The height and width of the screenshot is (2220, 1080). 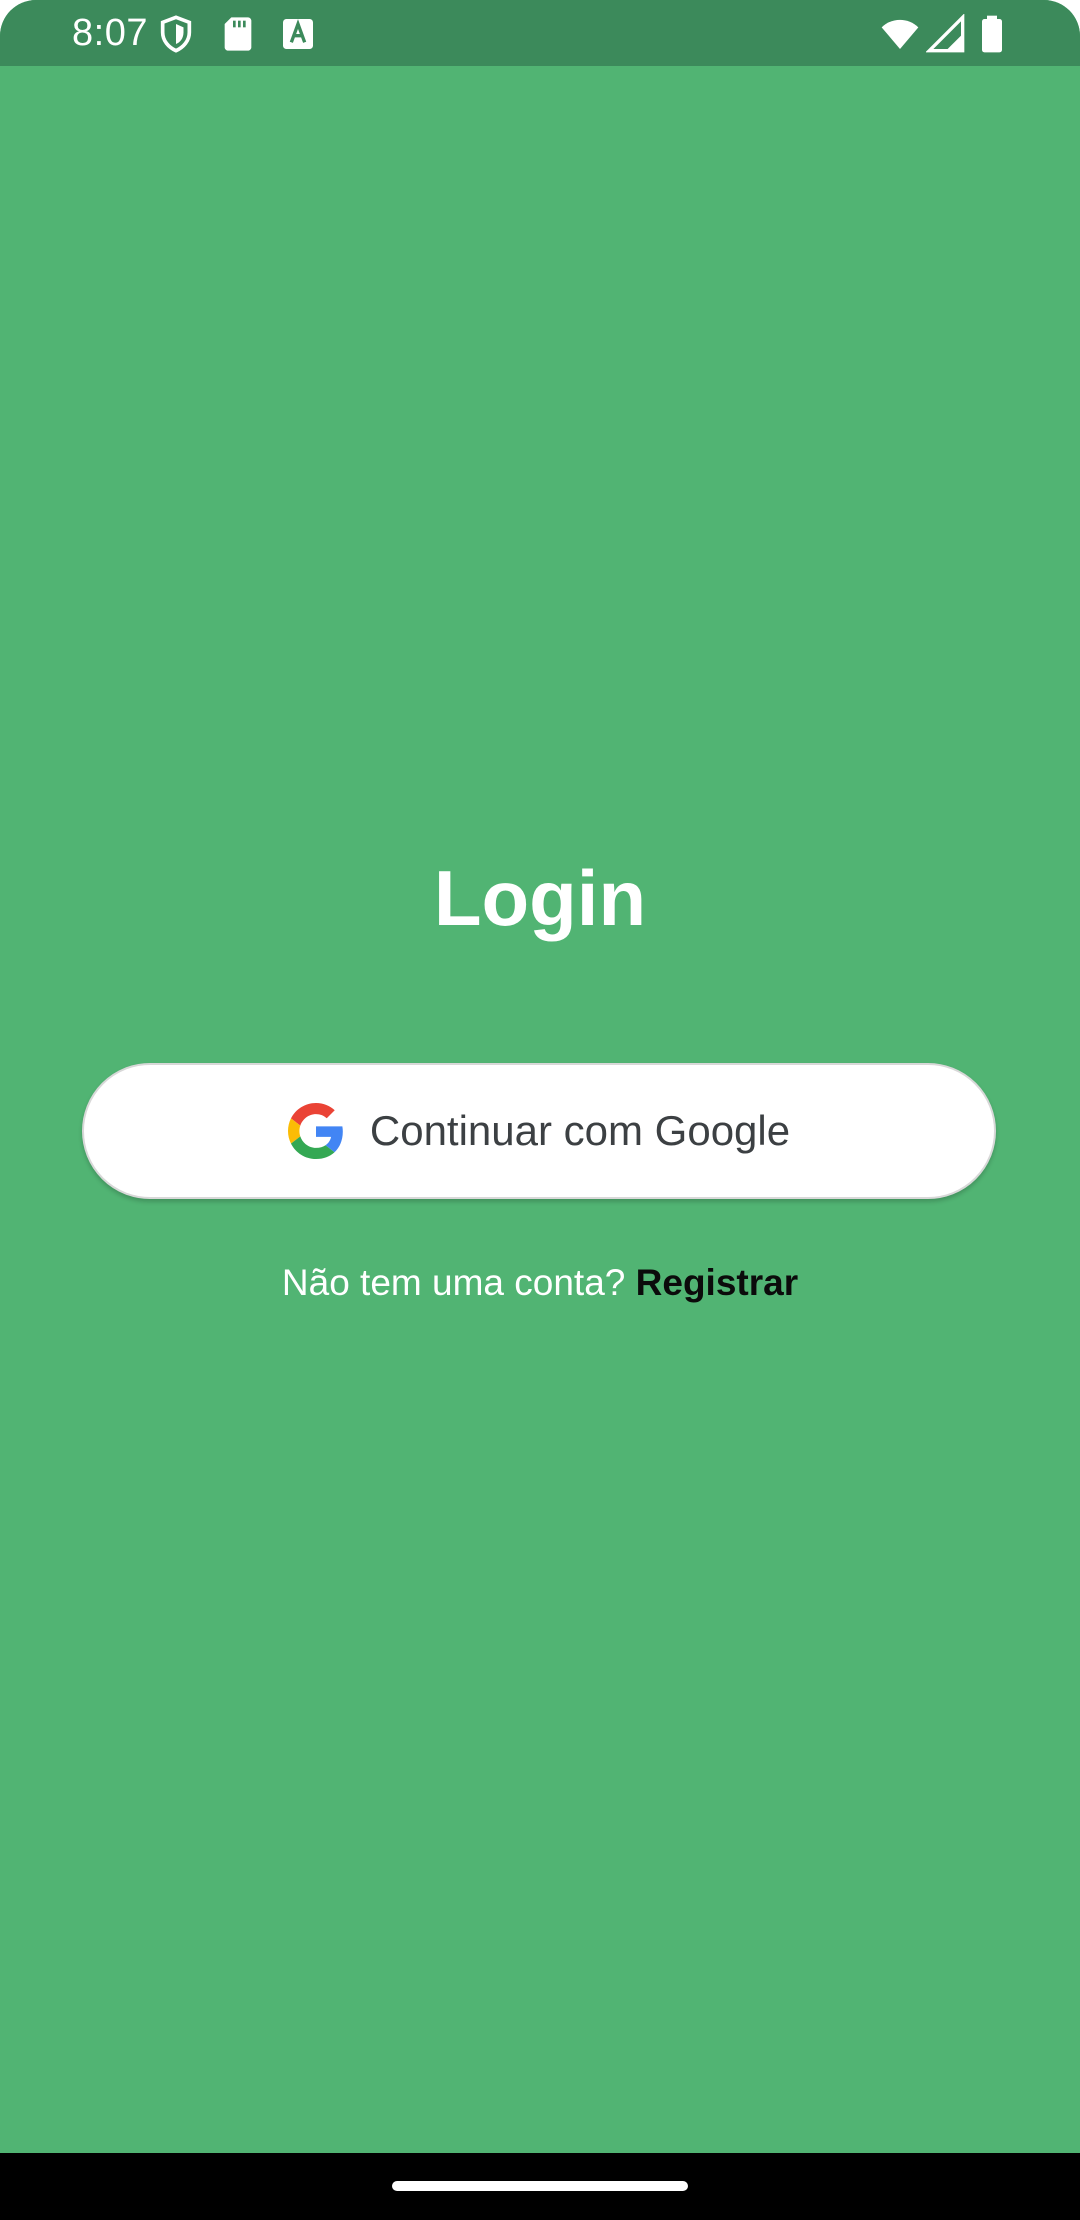 I want to click on battery-icon, so click(x=992, y=34).